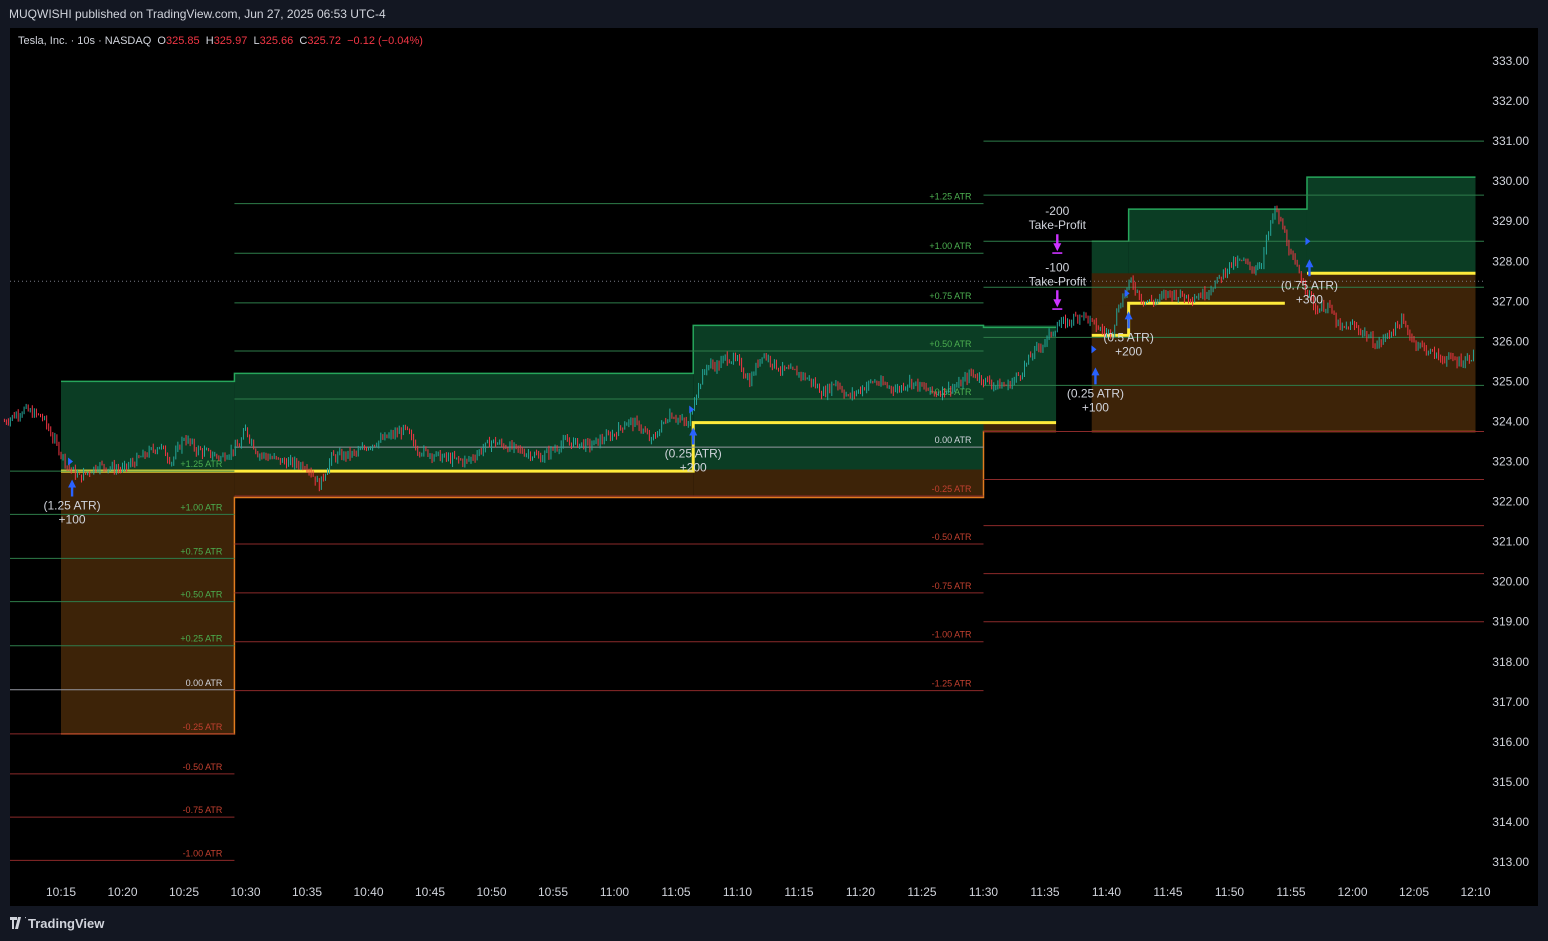 This screenshot has height=941, width=1548. Describe the element at coordinates (798, 892) in the screenshot. I see `time-tick-label: 11:15` at that location.